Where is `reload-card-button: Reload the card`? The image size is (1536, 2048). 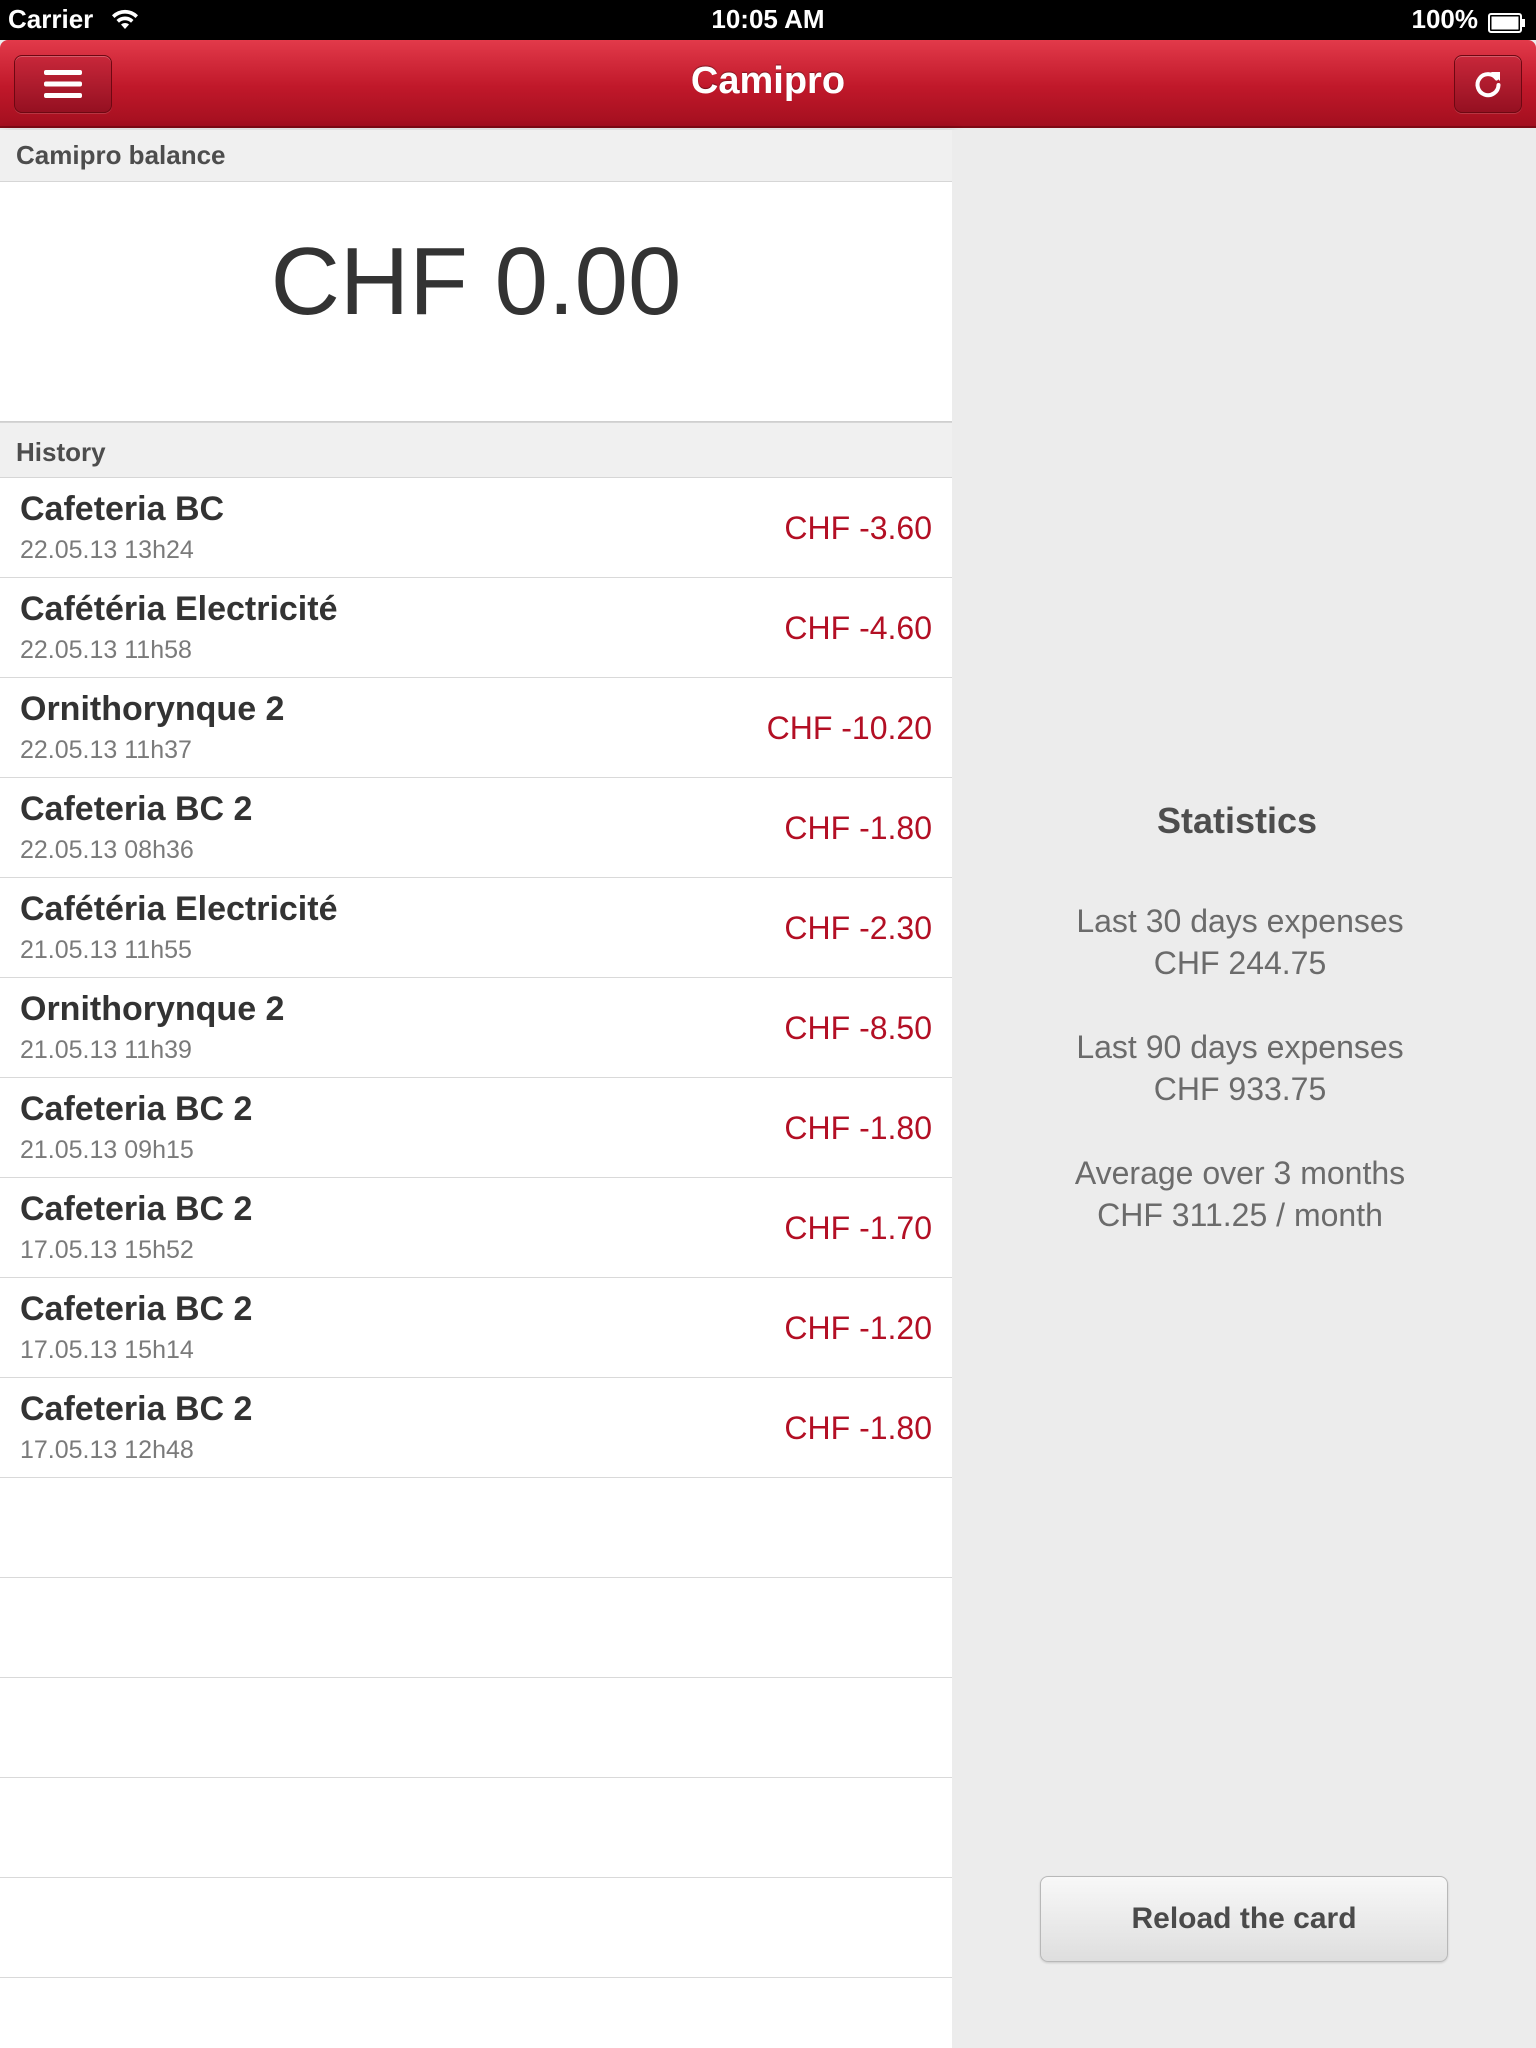
reload-card-button: Reload the card is located at coordinates (1244, 1919).